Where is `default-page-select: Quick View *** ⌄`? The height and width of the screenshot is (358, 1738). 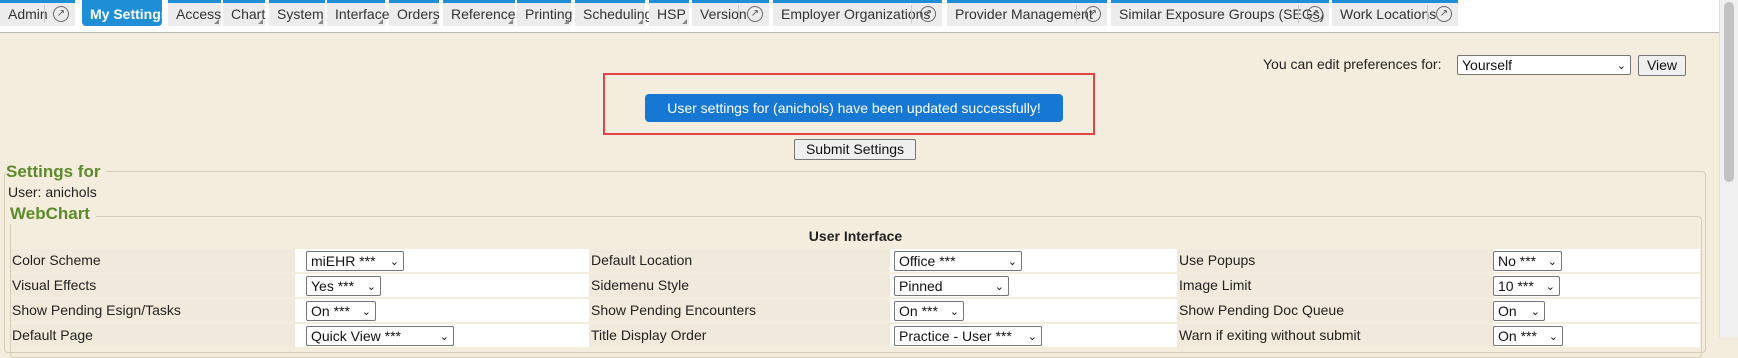 default-page-select: Quick View *** ⌄ is located at coordinates (380, 336).